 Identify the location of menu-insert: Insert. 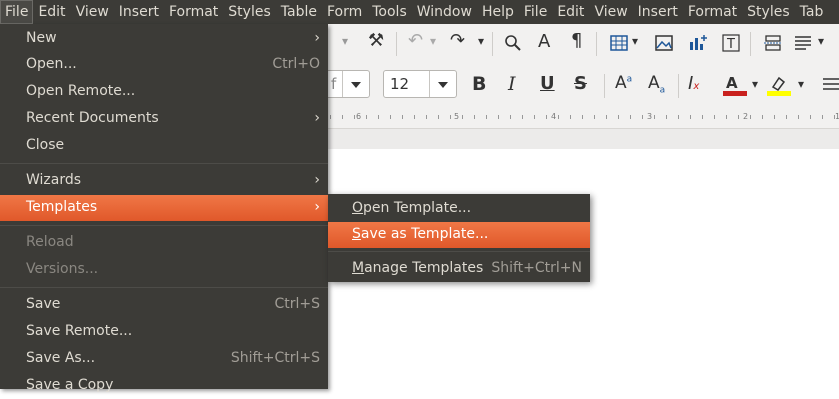
(139, 12).